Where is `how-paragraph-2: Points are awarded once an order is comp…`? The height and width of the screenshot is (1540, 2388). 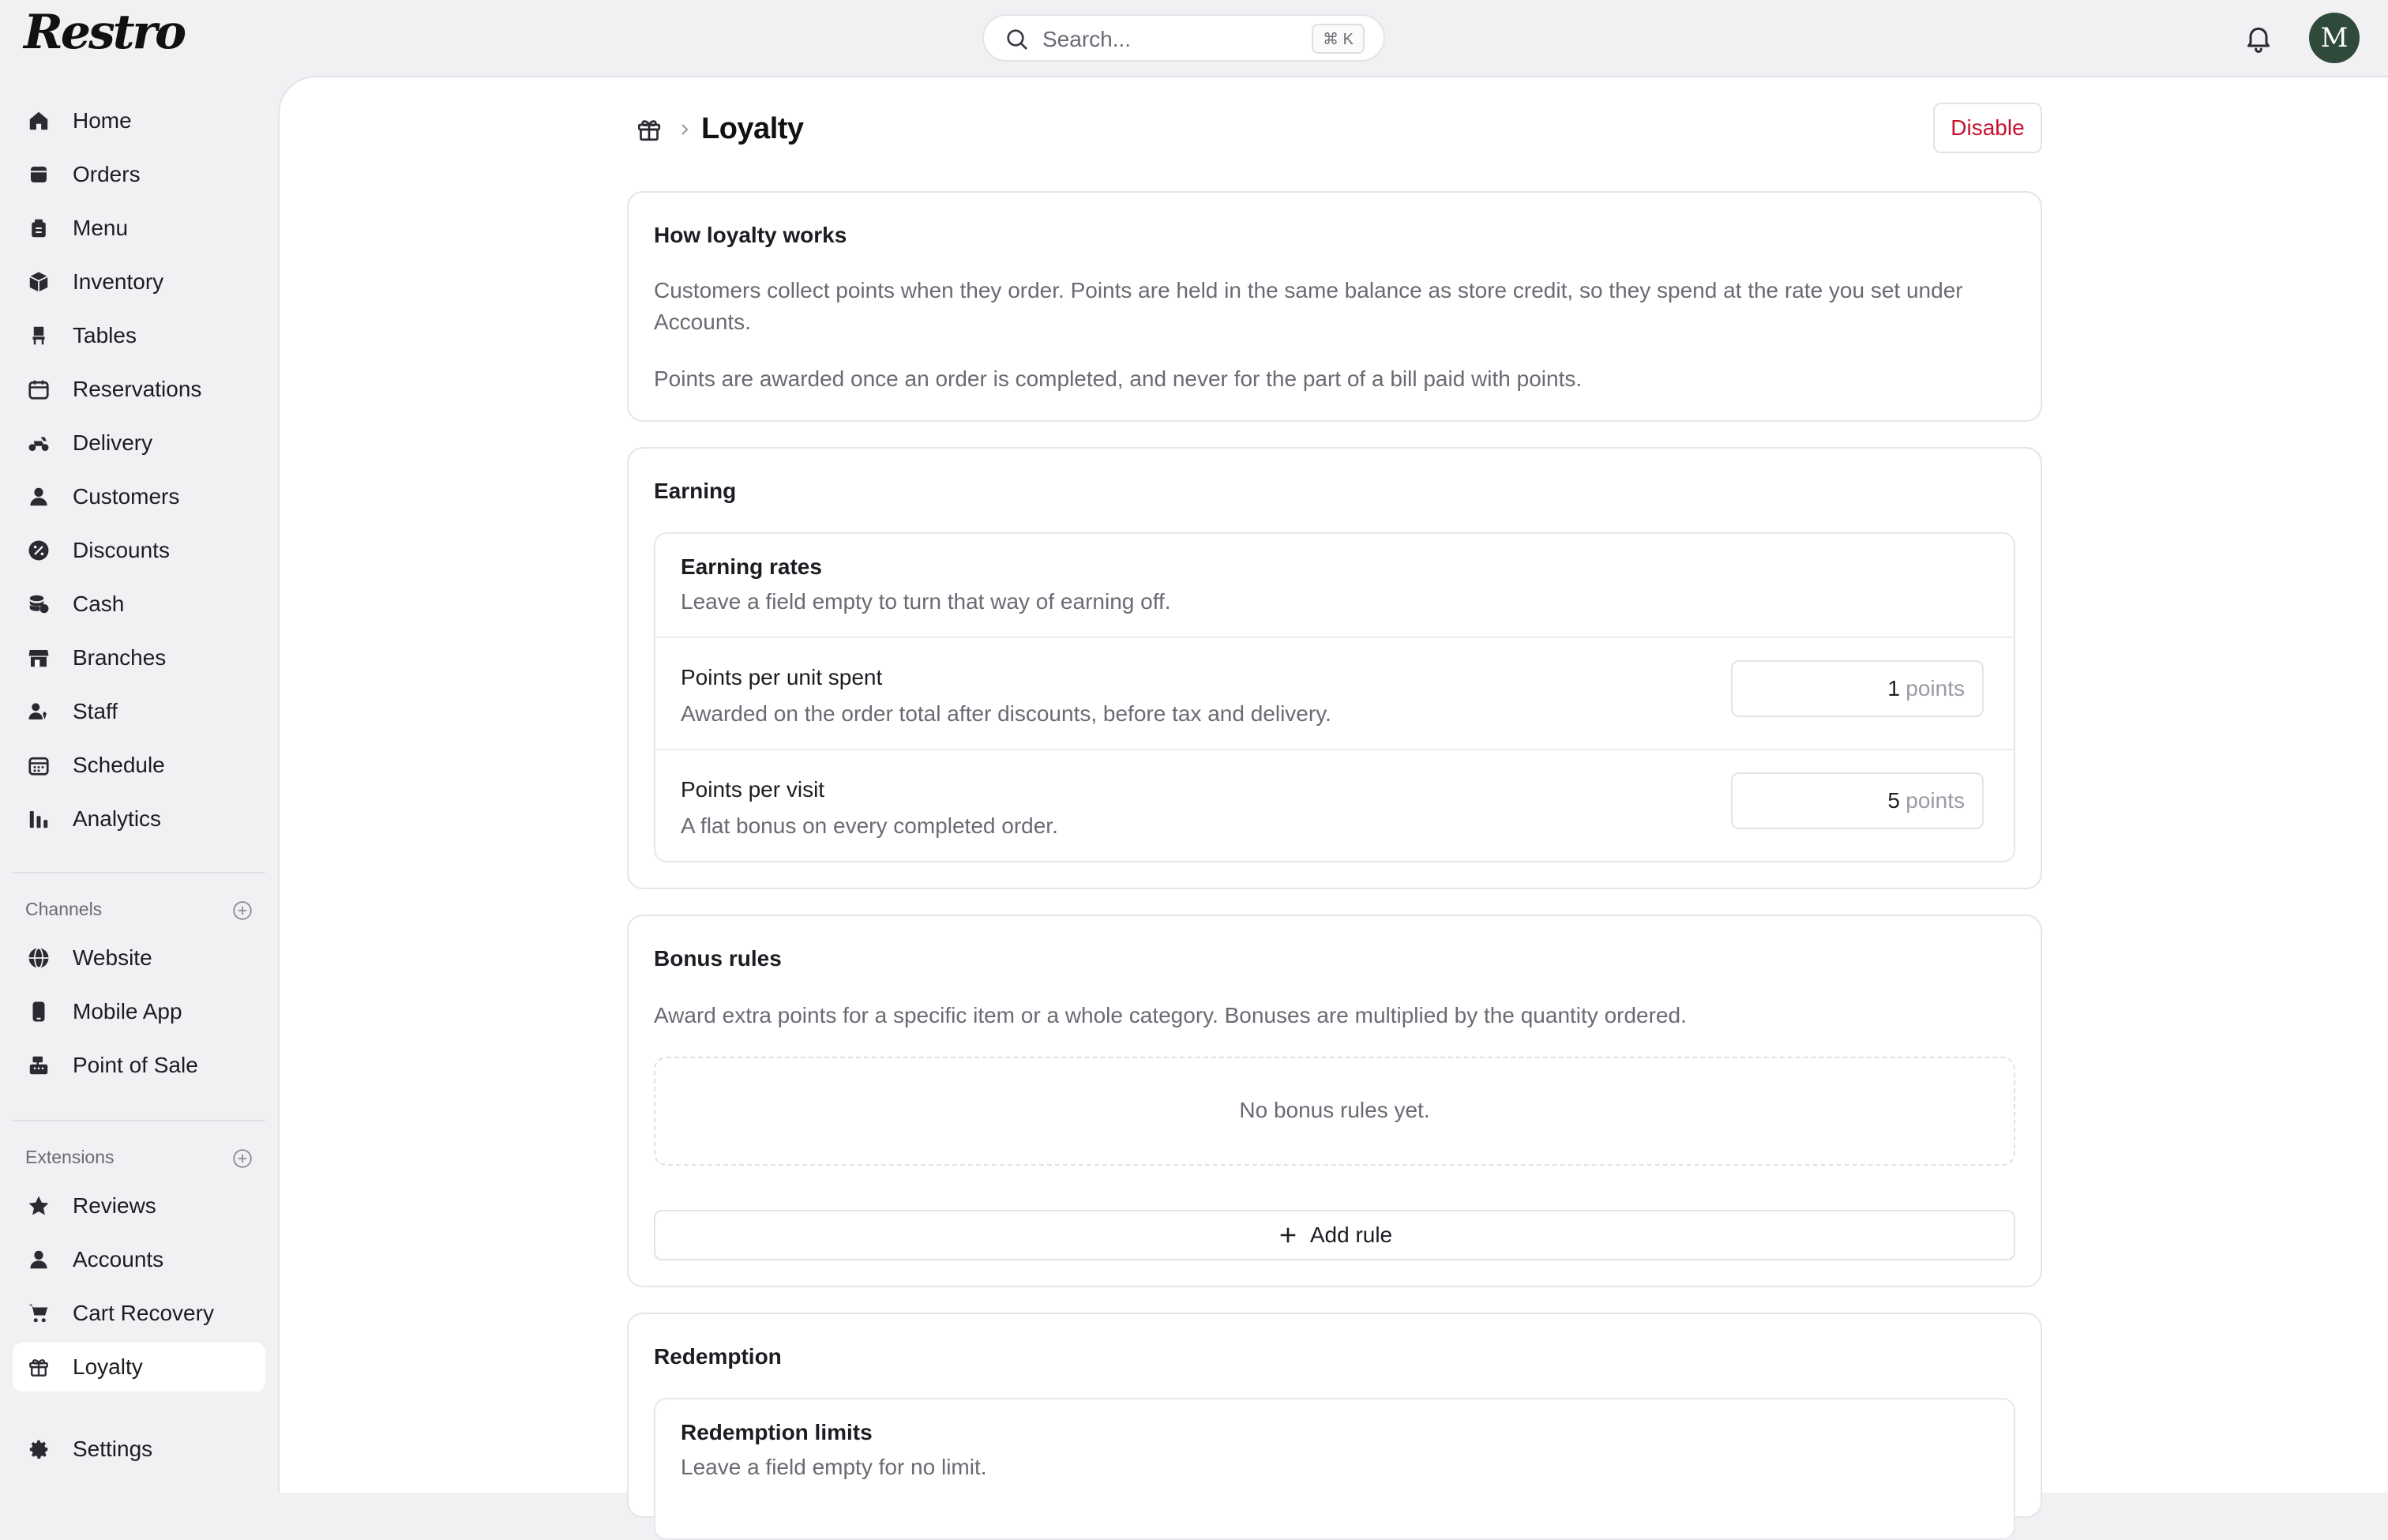
how-paragraph-2: Points are awarded once an order is comp… is located at coordinates (1118, 378).